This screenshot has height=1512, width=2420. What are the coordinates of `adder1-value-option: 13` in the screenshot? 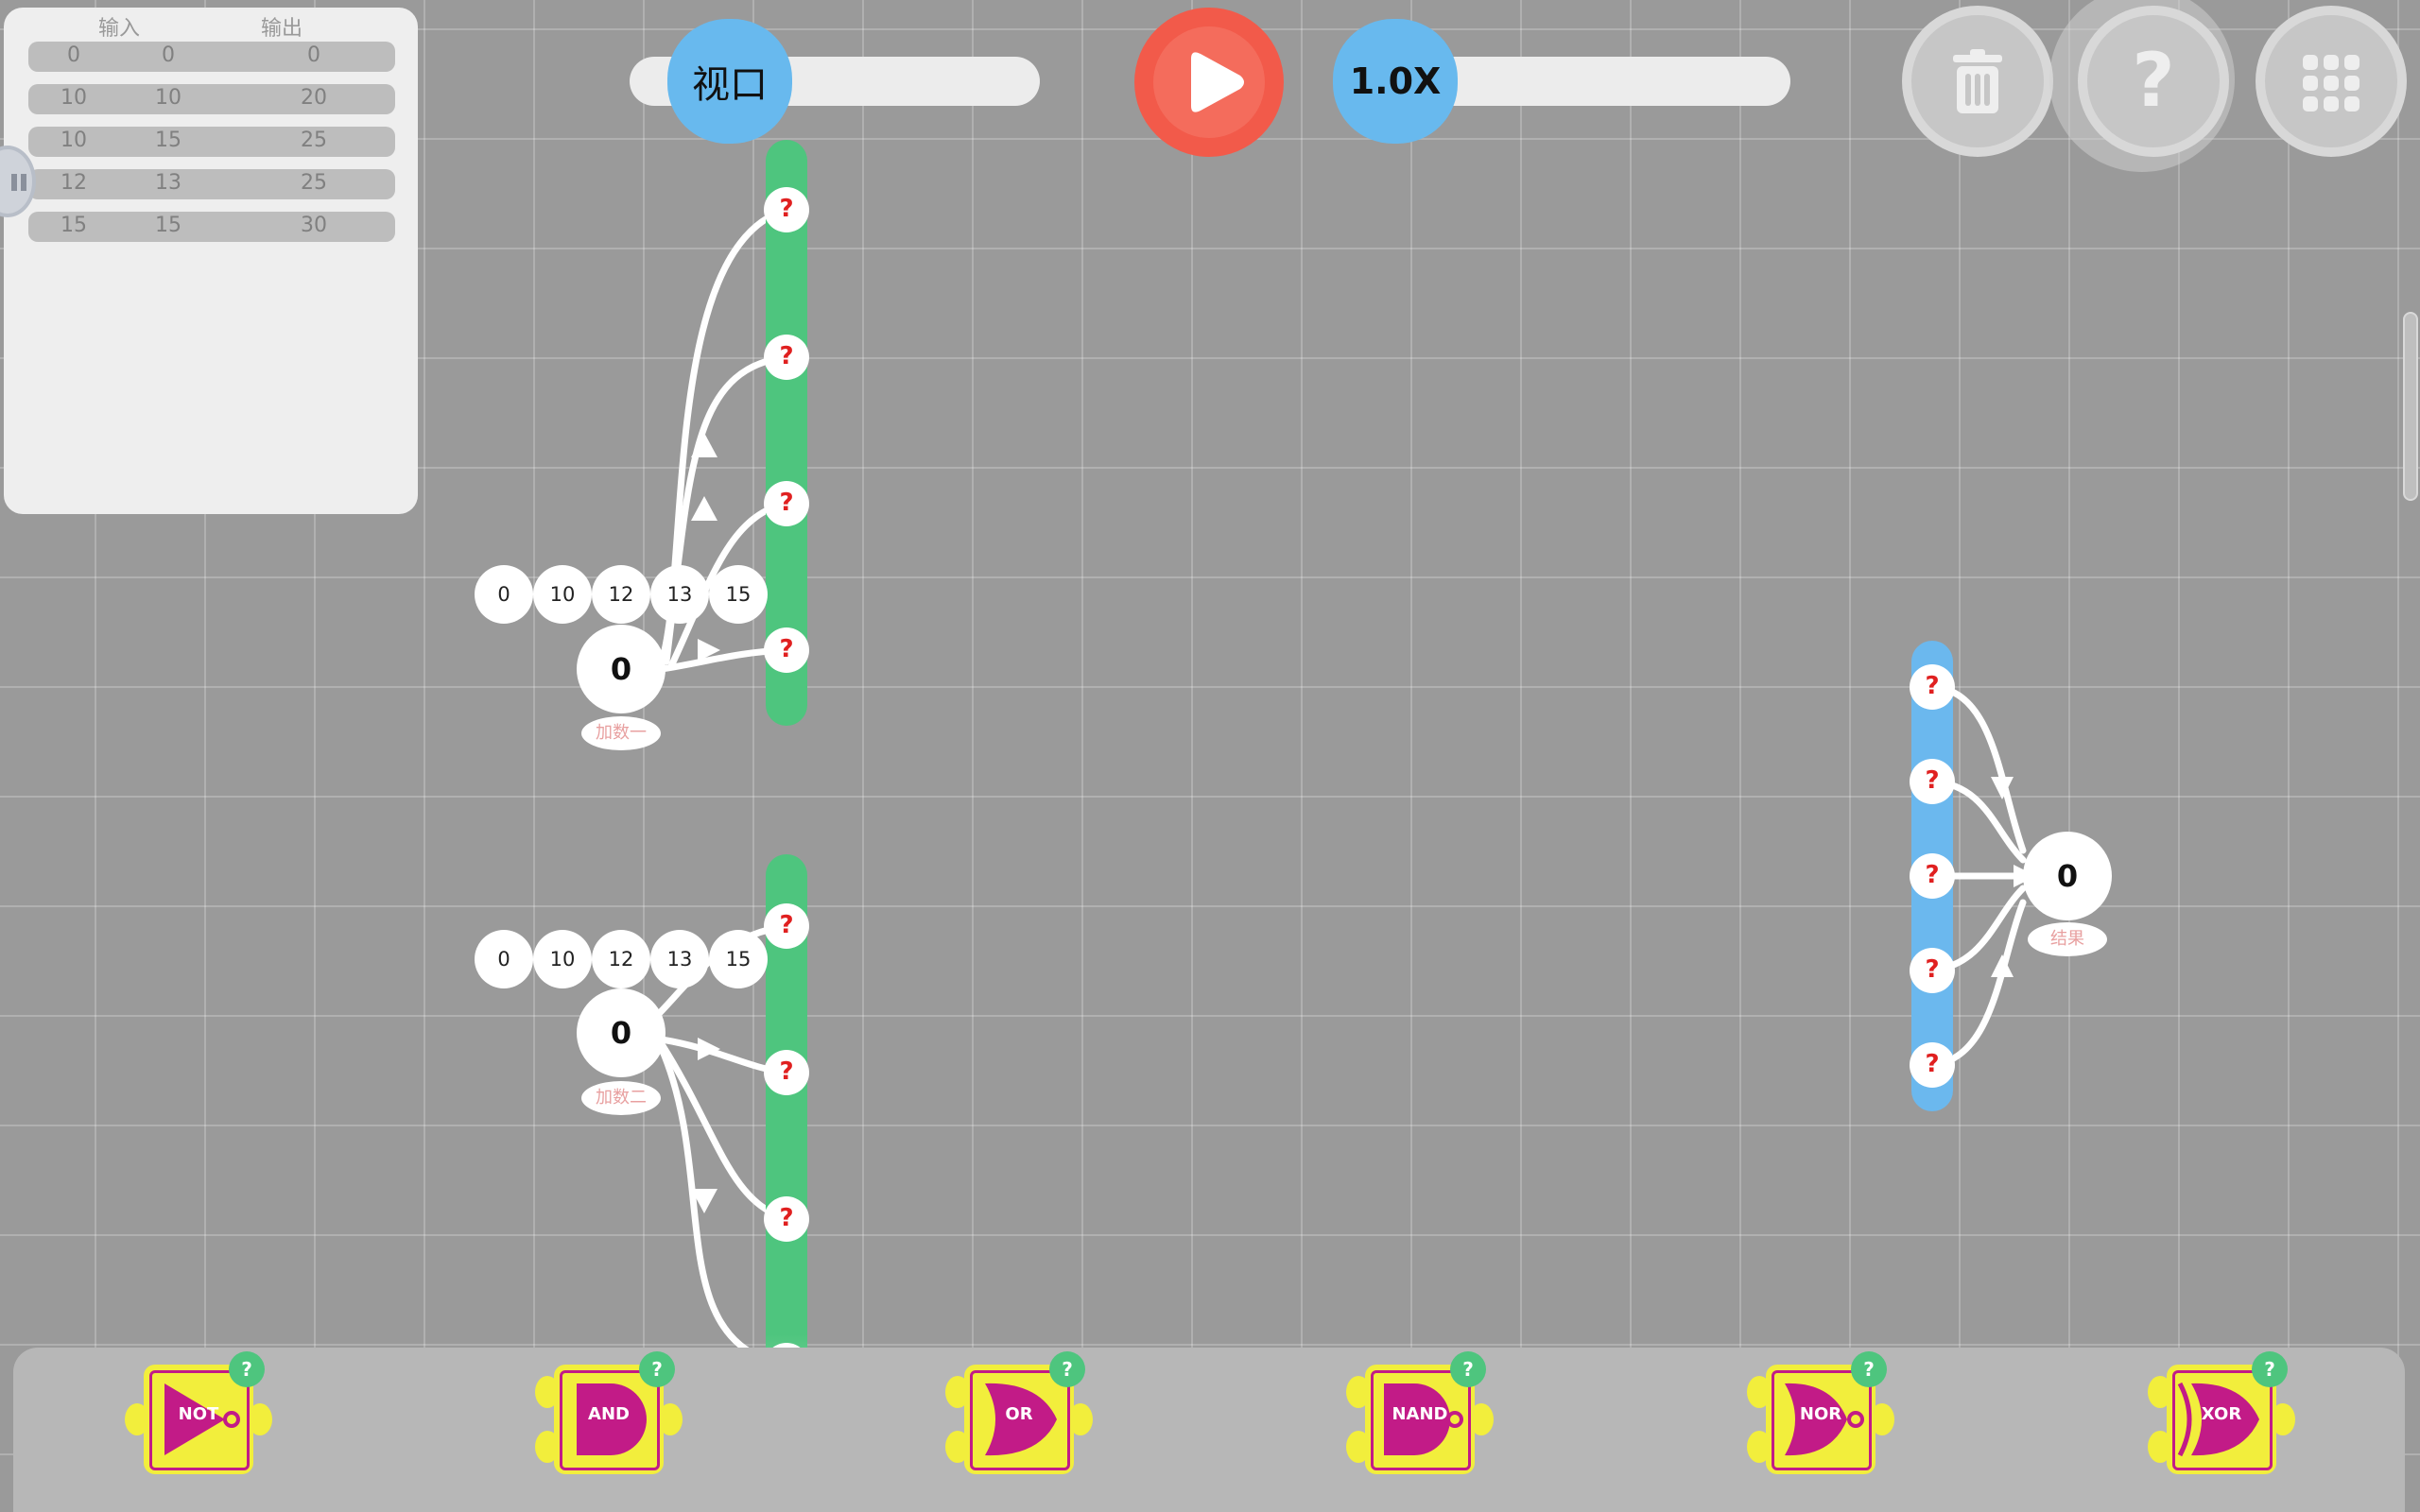 It's located at (679, 594).